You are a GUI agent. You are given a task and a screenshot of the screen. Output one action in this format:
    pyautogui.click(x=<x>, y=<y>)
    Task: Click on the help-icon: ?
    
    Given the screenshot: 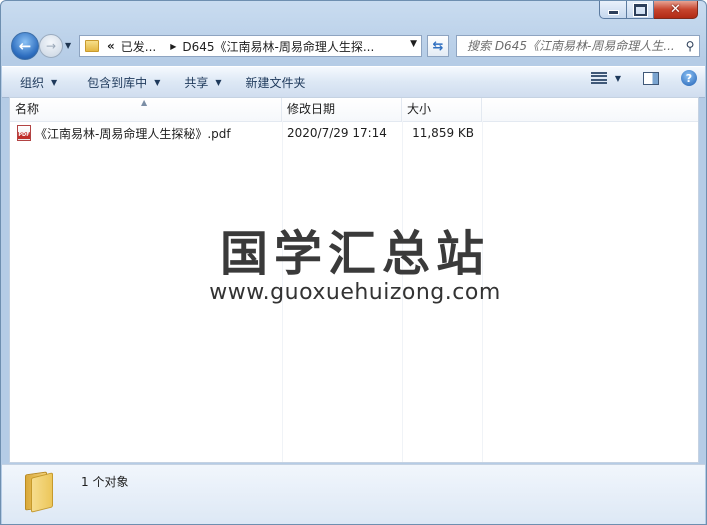 What is the action you would take?
    pyautogui.click(x=689, y=78)
    